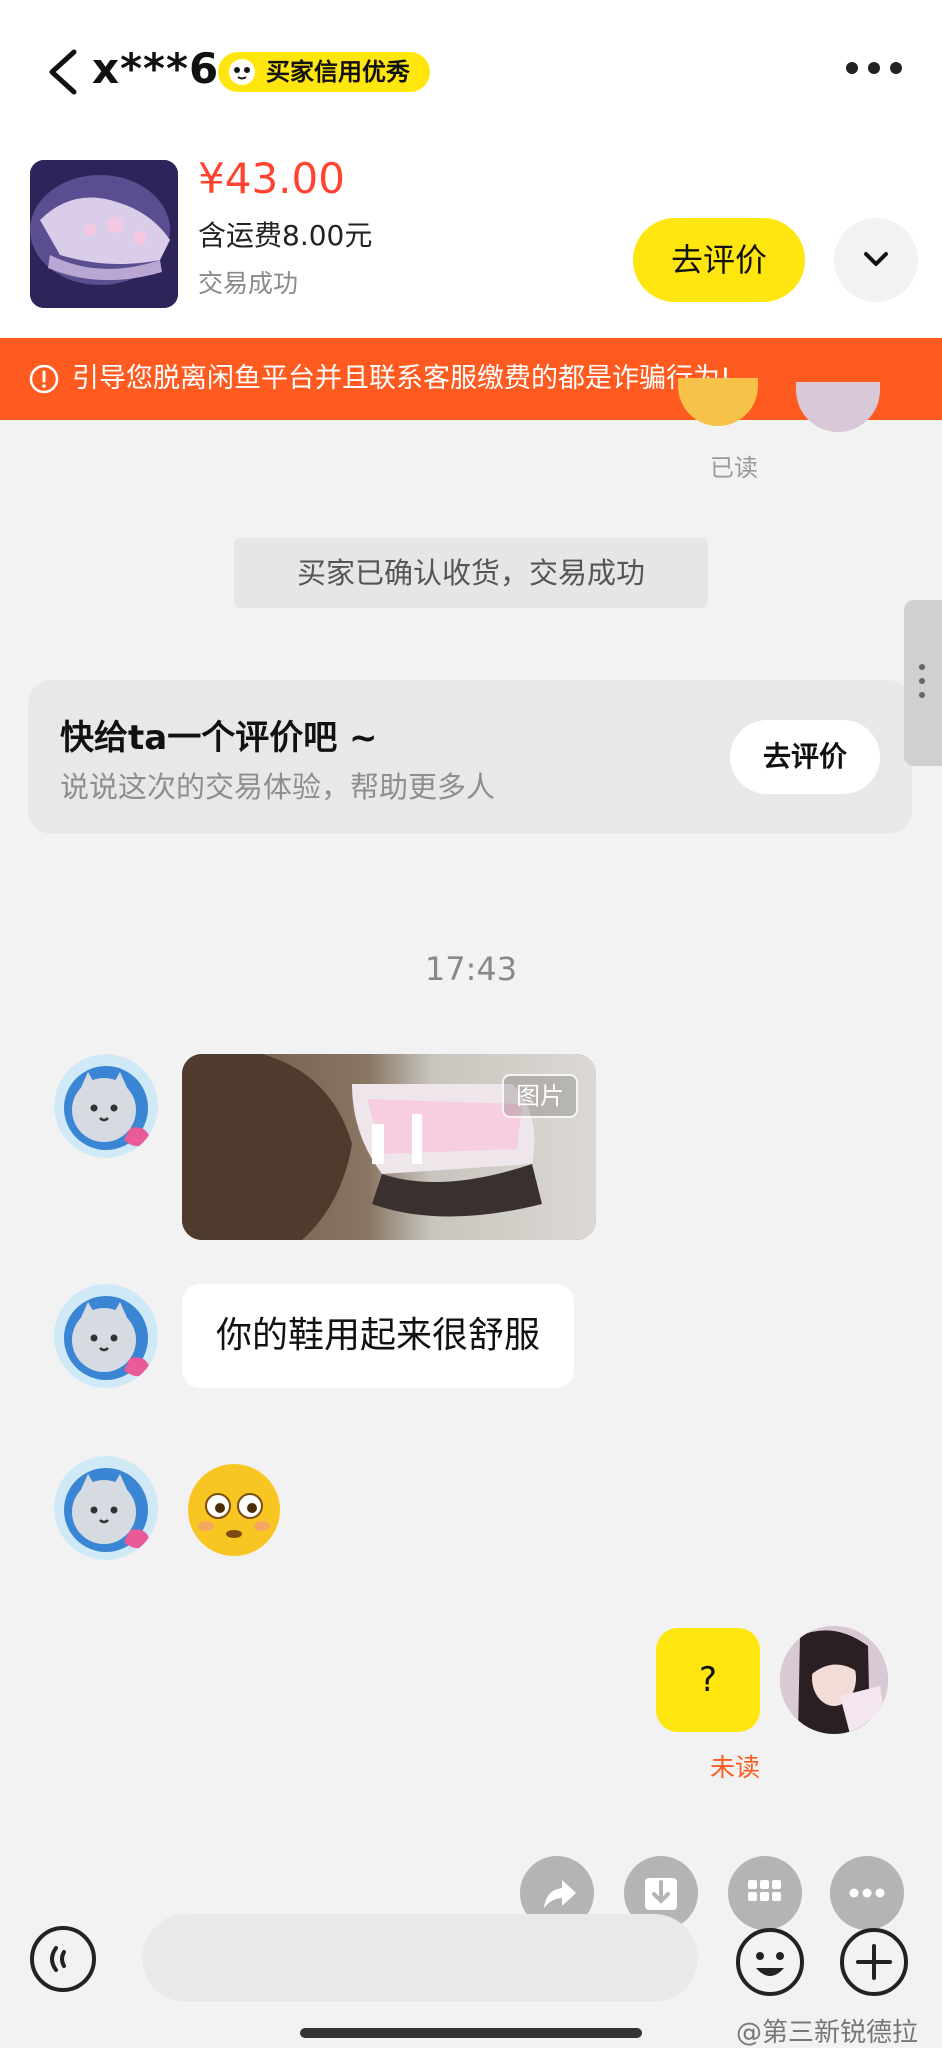 The height and width of the screenshot is (2048, 942). I want to click on plus-icon, so click(874, 1962).